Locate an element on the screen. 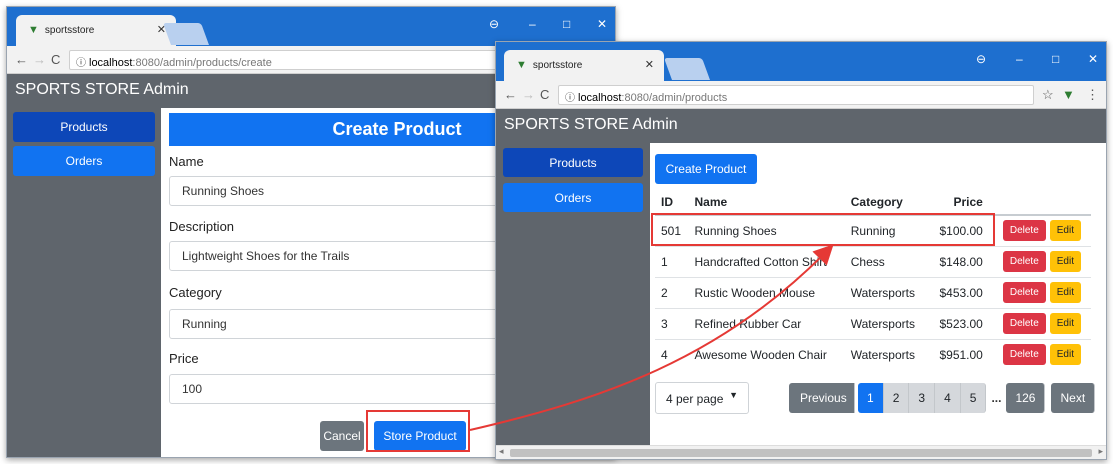  create-product-label: Create Product is located at coordinates (706, 169).